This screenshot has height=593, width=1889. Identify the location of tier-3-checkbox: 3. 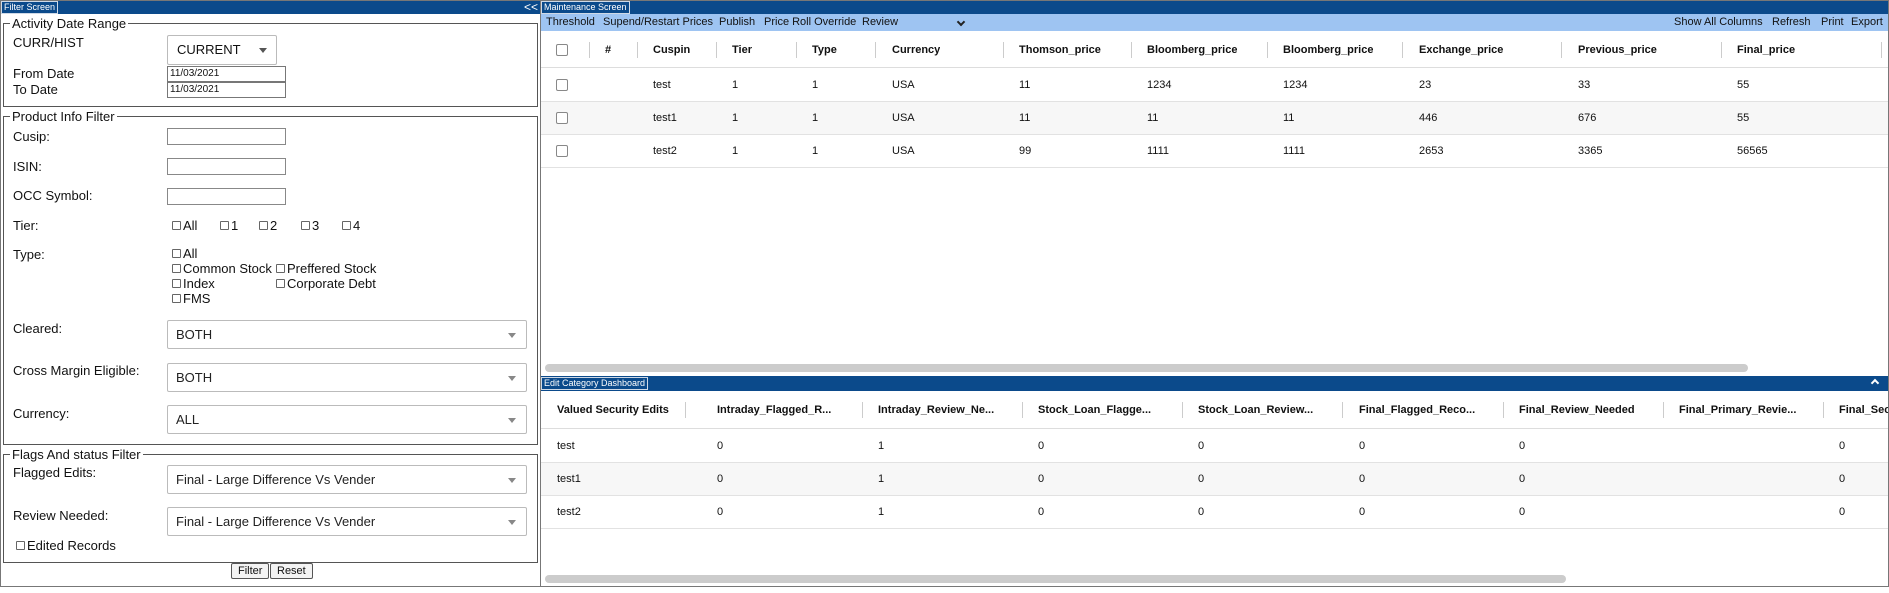
(310, 225).